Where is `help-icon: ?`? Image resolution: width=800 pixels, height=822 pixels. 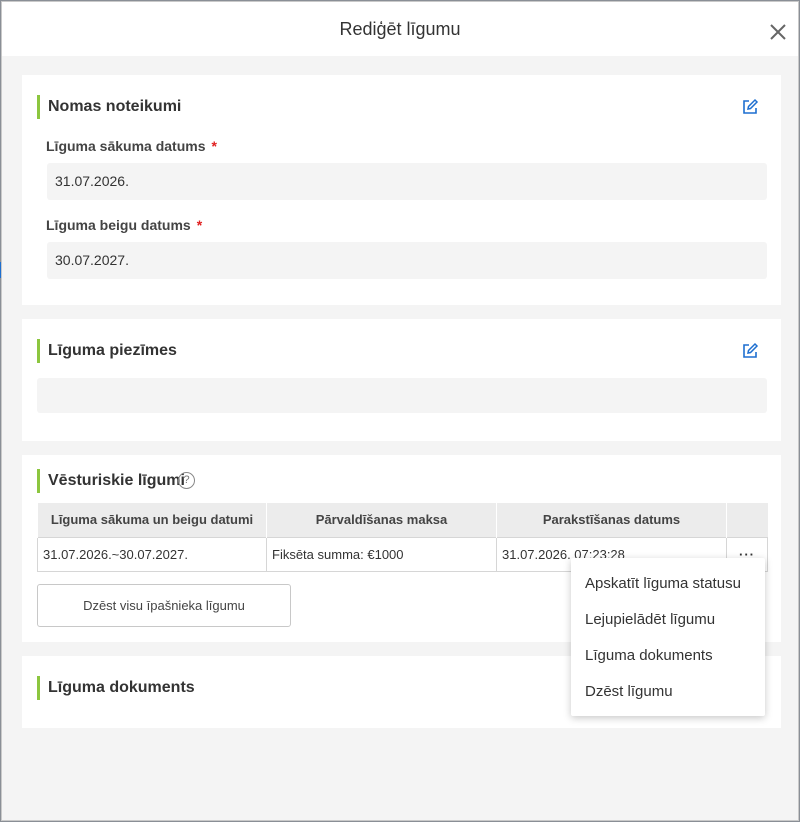
help-icon: ? is located at coordinates (186, 480).